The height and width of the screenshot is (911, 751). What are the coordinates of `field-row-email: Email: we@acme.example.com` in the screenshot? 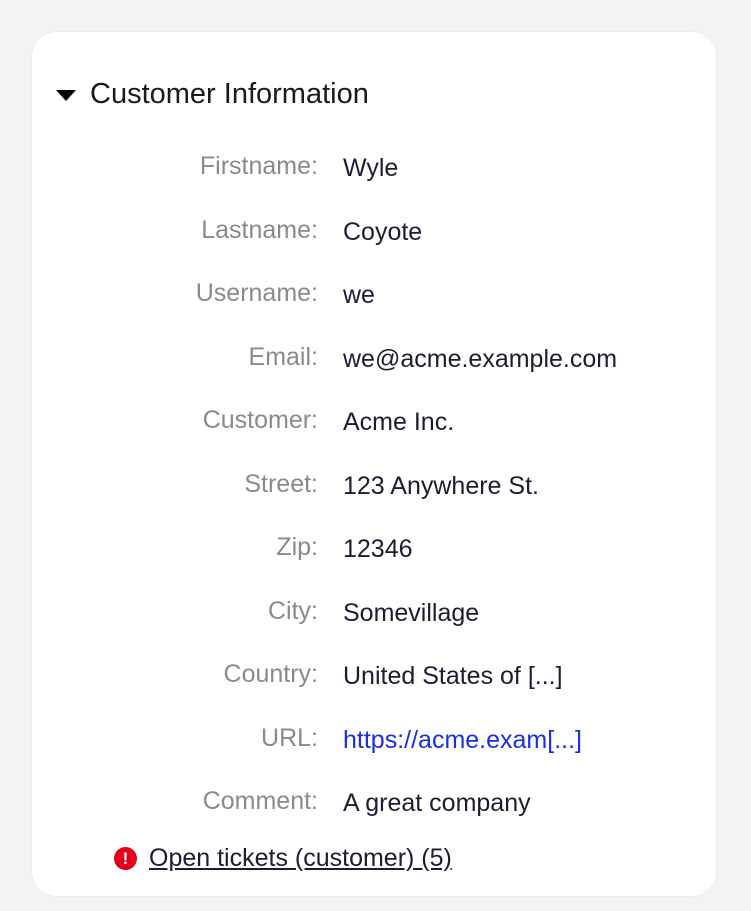 It's located at (374, 371).